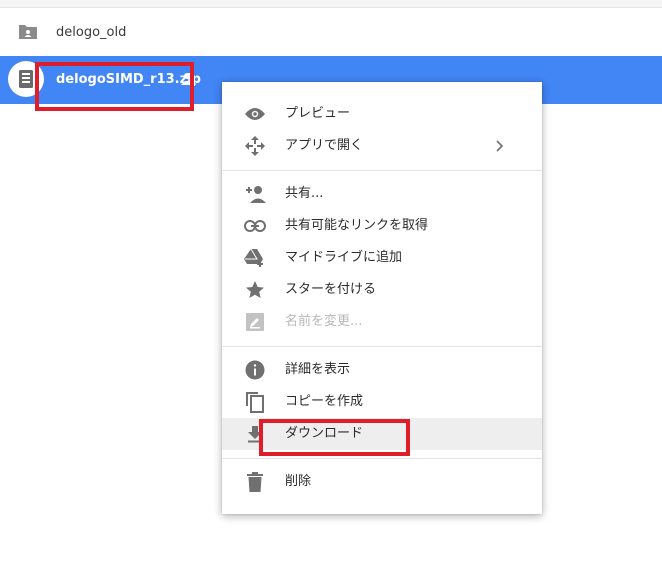 The width and height of the screenshot is (662, 564). Describe the element at coordinates (255, 322) in the screenshot. I see `rename-icon` at that location.